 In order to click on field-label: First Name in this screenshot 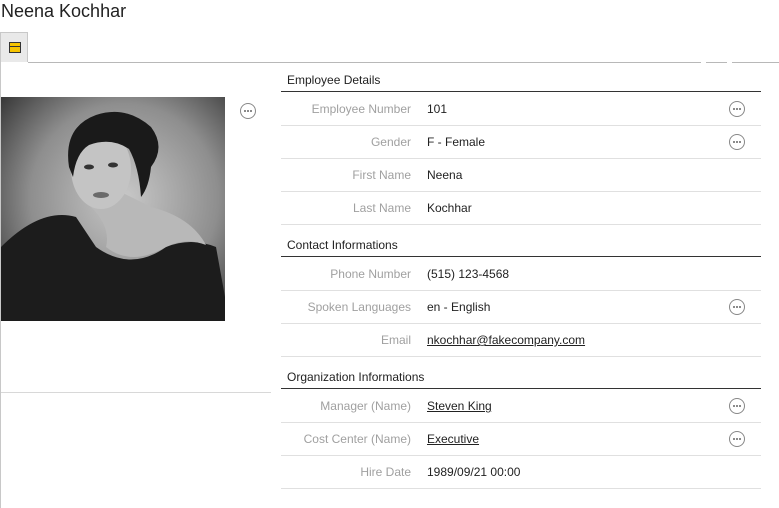, I will do `click(381, 175)`.